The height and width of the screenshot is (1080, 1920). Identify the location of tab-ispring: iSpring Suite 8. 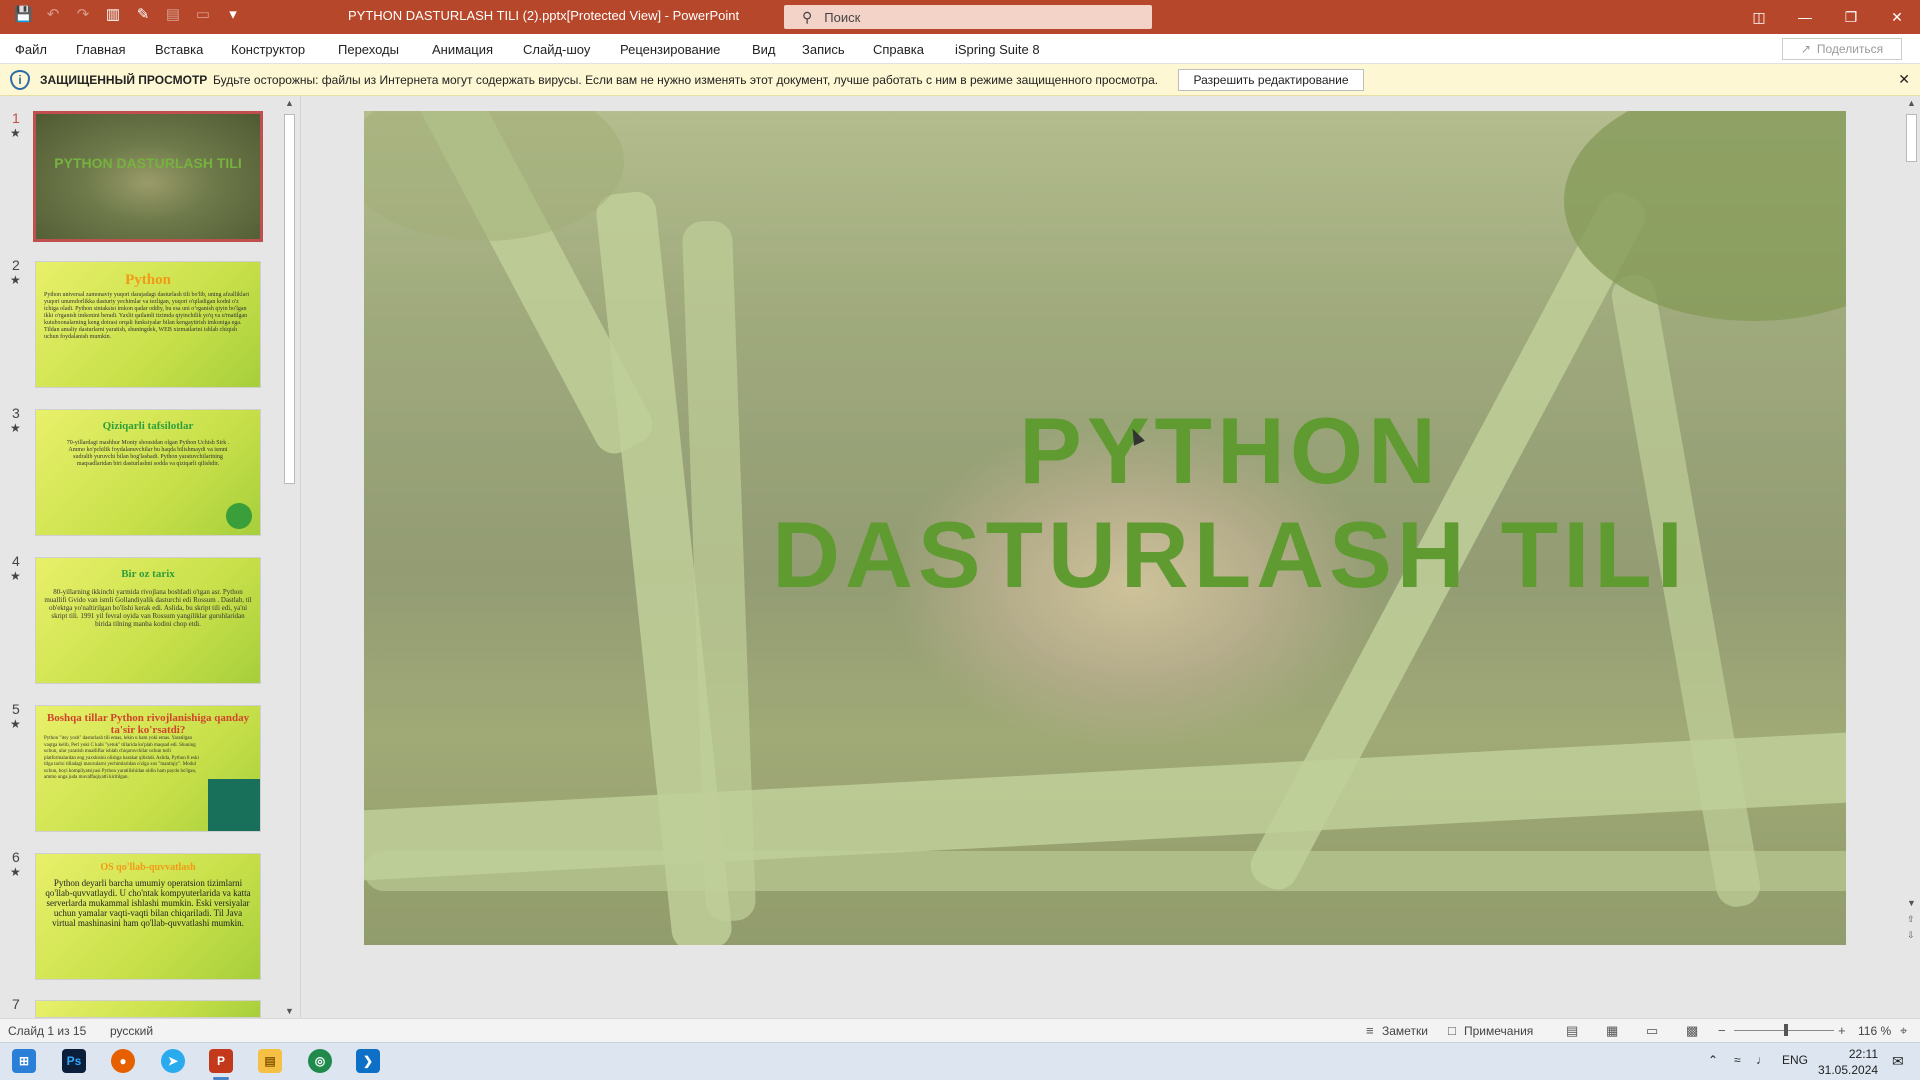
(997, 49).